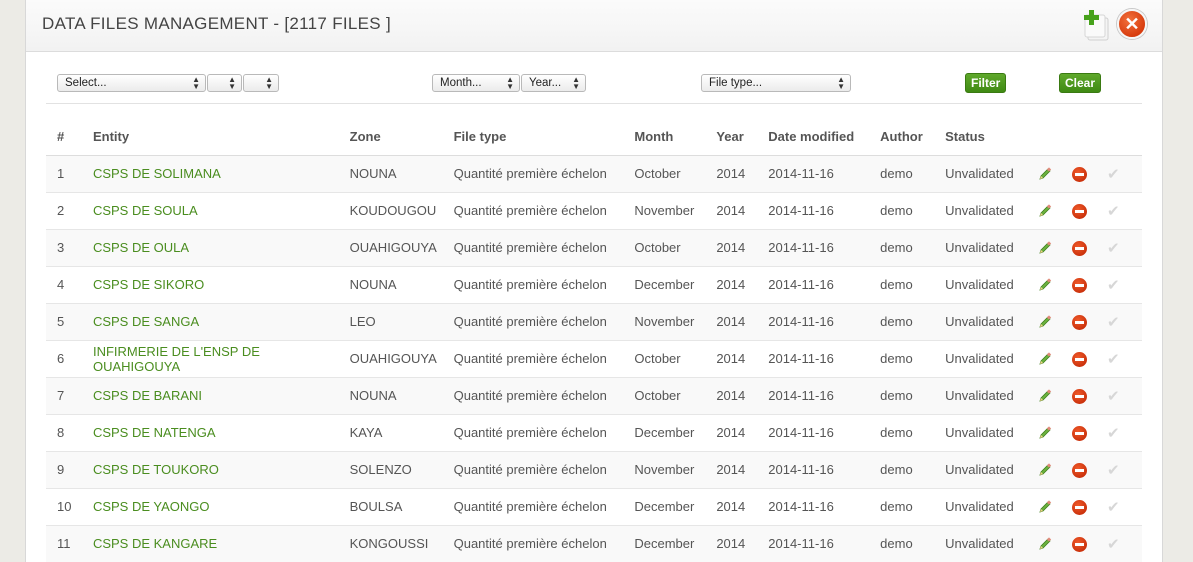 This screenshot has height=562, width=1193. Describe the element at coordinates (476, 83) in the screenshot. I see `month-select: Month... ▲ ▼` at that location.